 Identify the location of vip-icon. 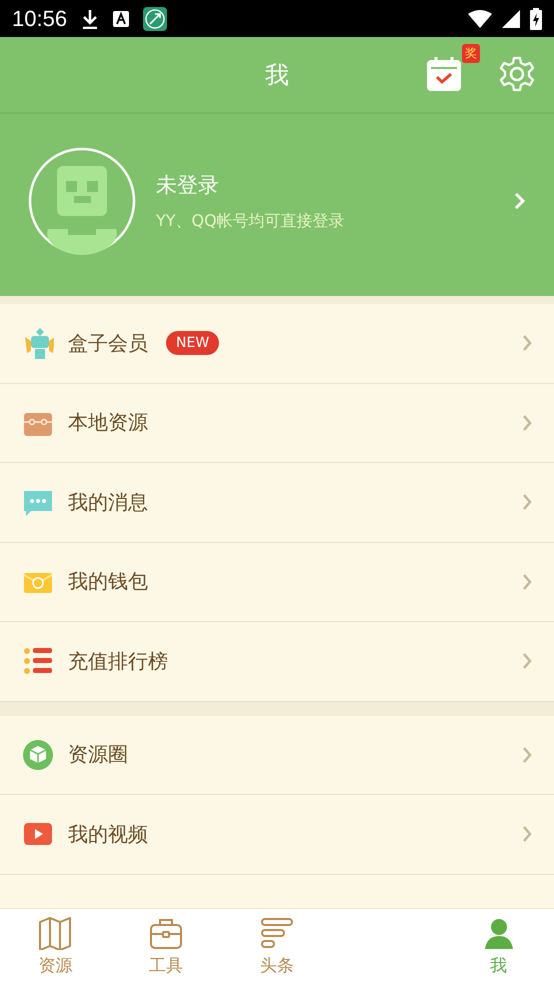
(38, 343).